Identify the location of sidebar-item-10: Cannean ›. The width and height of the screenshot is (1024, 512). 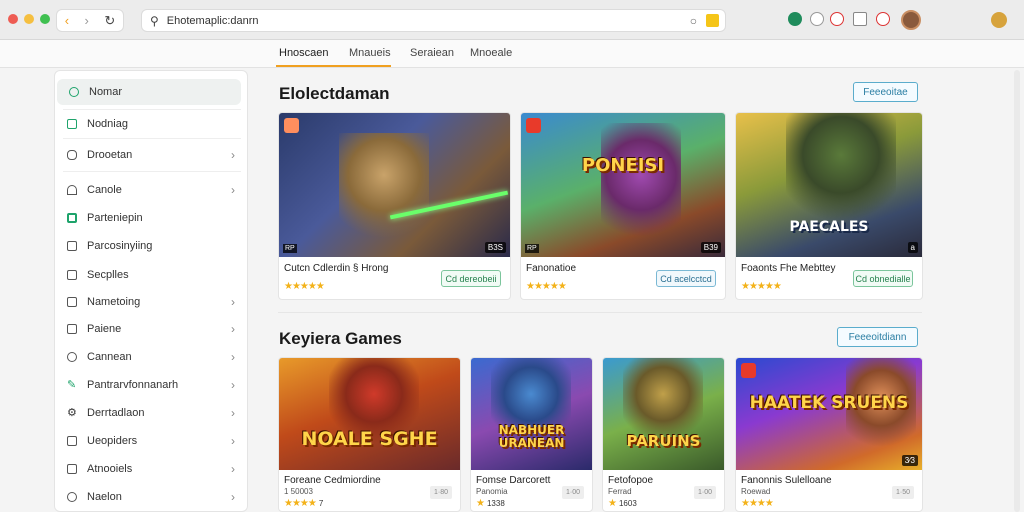
(152, 357).